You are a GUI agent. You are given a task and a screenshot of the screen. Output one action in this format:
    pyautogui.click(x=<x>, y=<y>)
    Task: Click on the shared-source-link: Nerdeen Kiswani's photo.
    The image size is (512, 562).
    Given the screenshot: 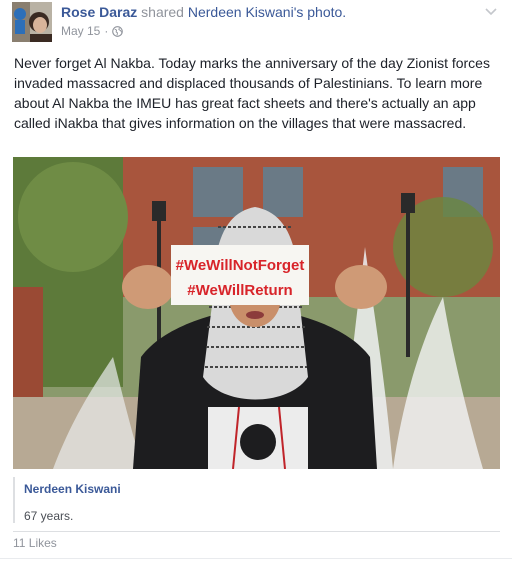 What is the action you would take?
    pyautogui.click(x=267, y=12)
    